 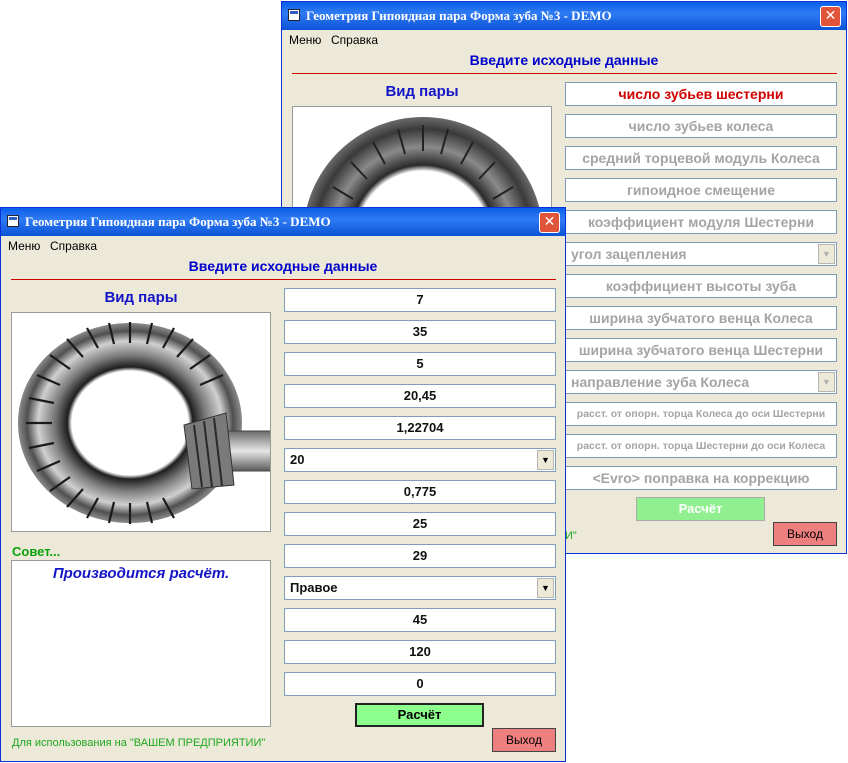 I want to click on front-menu-item-help: Справка, so click(x=73, y=246).